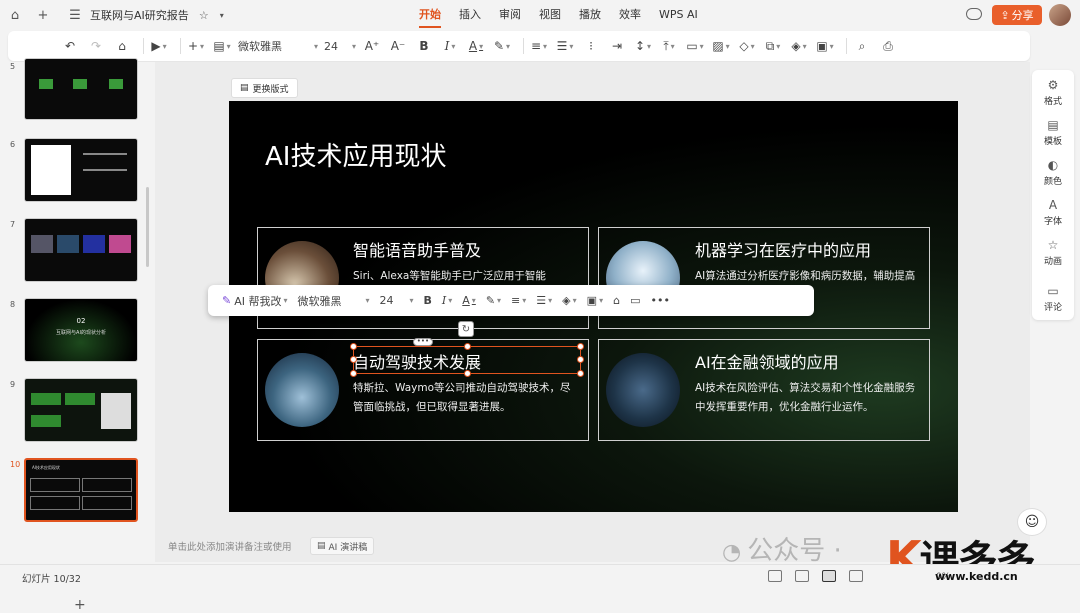 The width and height of the screenshot is (1080, 613). Describe the element at coordinates (591, 46) in the screenshot. I see `number-list-icon: ⁝` at that location.